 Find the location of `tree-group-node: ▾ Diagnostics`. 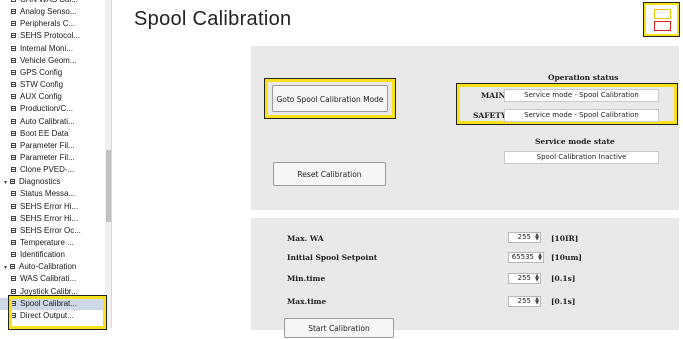

tree-group-node: ▾ Diagnostics is located at coordinates (55, 182).